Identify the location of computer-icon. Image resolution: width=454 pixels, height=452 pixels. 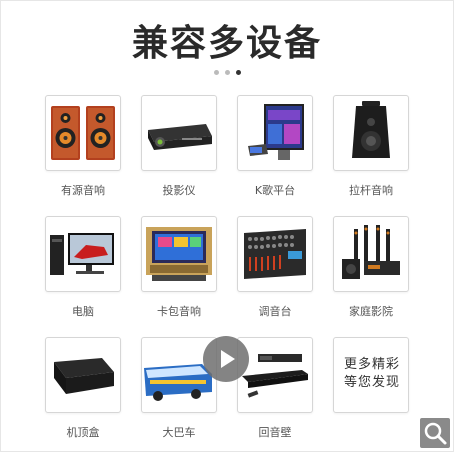
(82, 254).